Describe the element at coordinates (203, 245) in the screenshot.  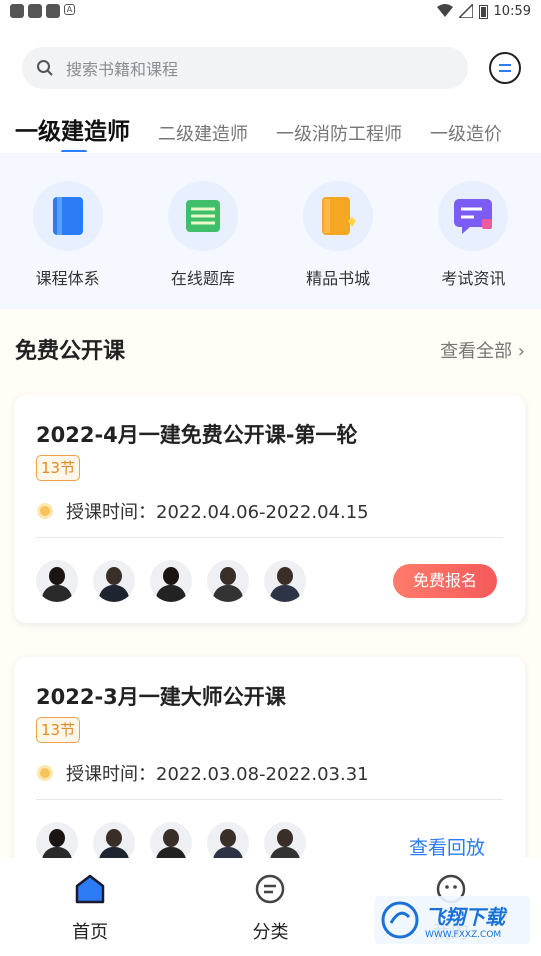
I see `quick-link-question-bank: 在线题库` at that location.